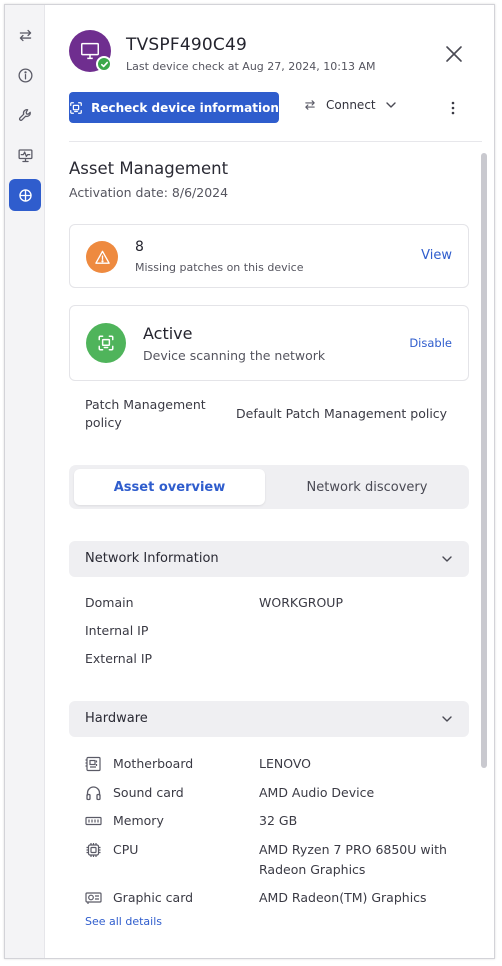  I want to click on view-patches-link: View, so click(436, 255).